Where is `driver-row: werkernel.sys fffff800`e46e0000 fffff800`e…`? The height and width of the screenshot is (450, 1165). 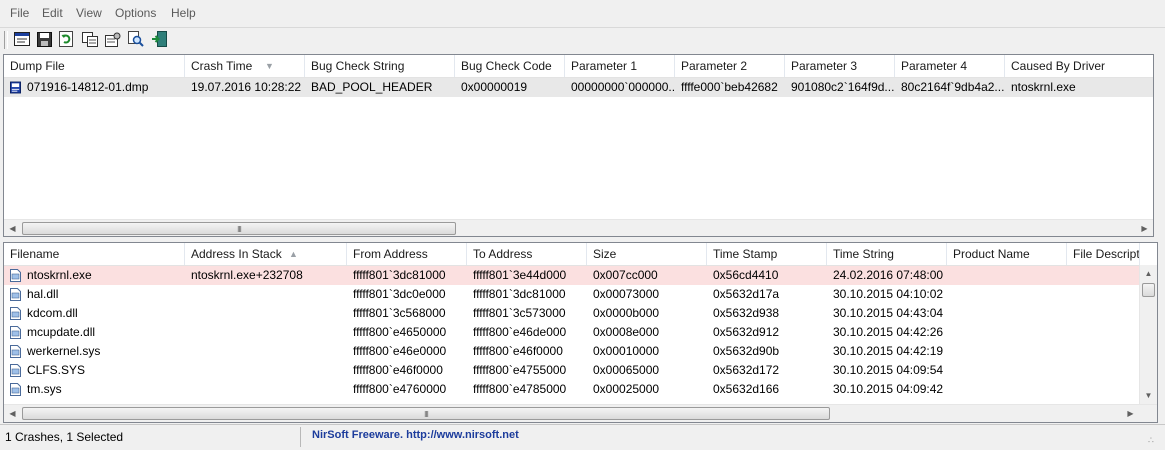 driver-row: werkernel.sys fffff800`e46e0000 fffff800`e… is located at coordinates (571, 351).